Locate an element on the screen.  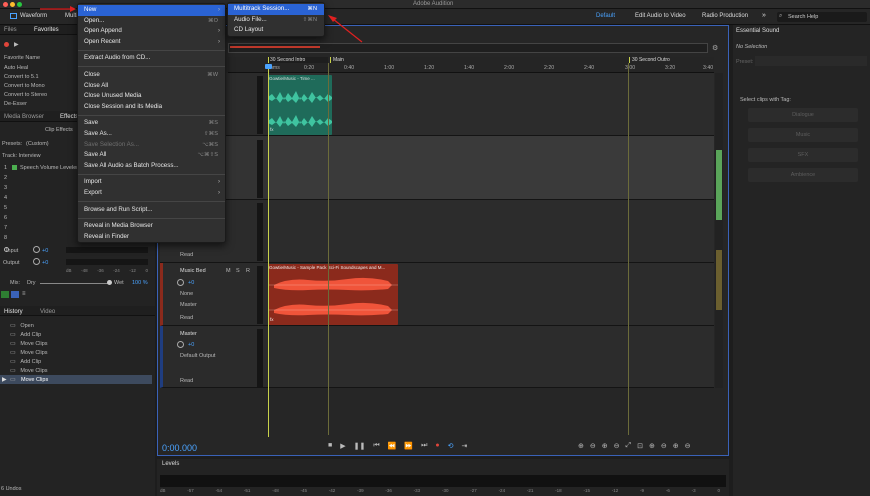
presets-dropdown: (Custom) is located at coordinates (37, 144).